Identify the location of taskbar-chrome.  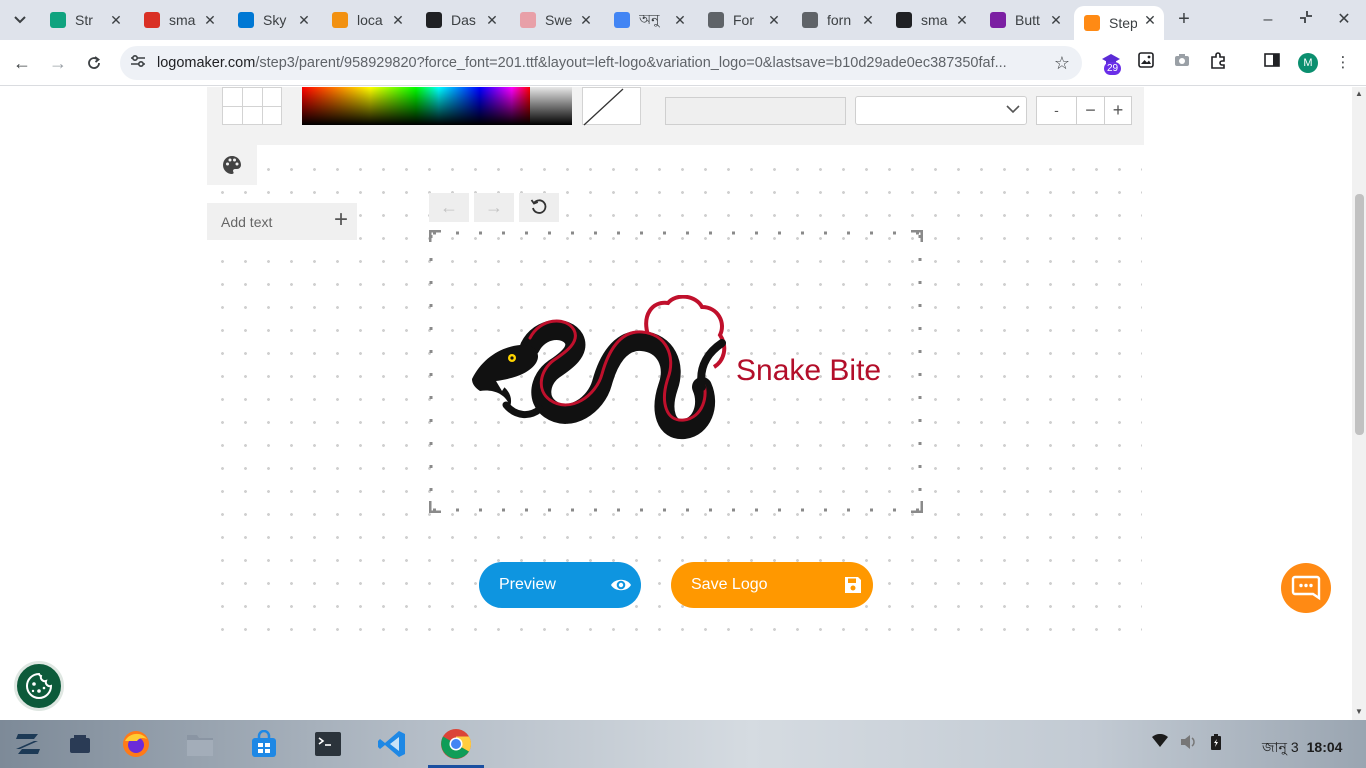
(456, 744).